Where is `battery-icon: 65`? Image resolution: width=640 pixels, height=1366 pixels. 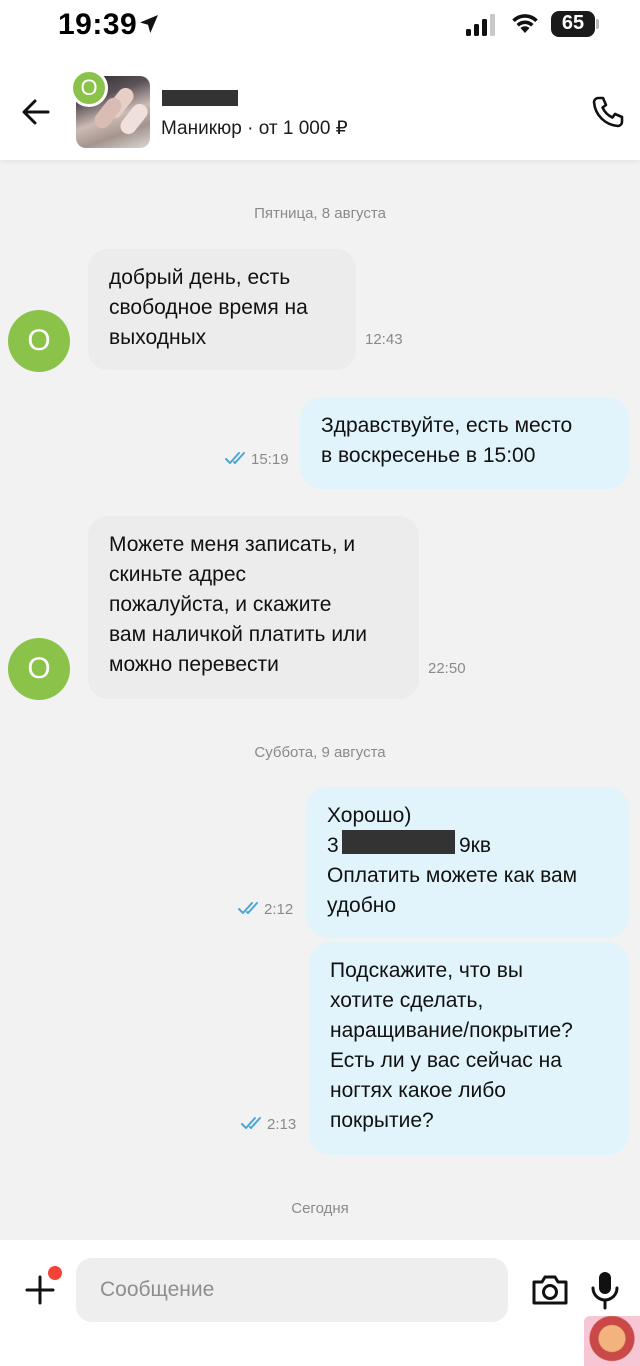 battery-icon: 65 is located at coordinates (573, 24).